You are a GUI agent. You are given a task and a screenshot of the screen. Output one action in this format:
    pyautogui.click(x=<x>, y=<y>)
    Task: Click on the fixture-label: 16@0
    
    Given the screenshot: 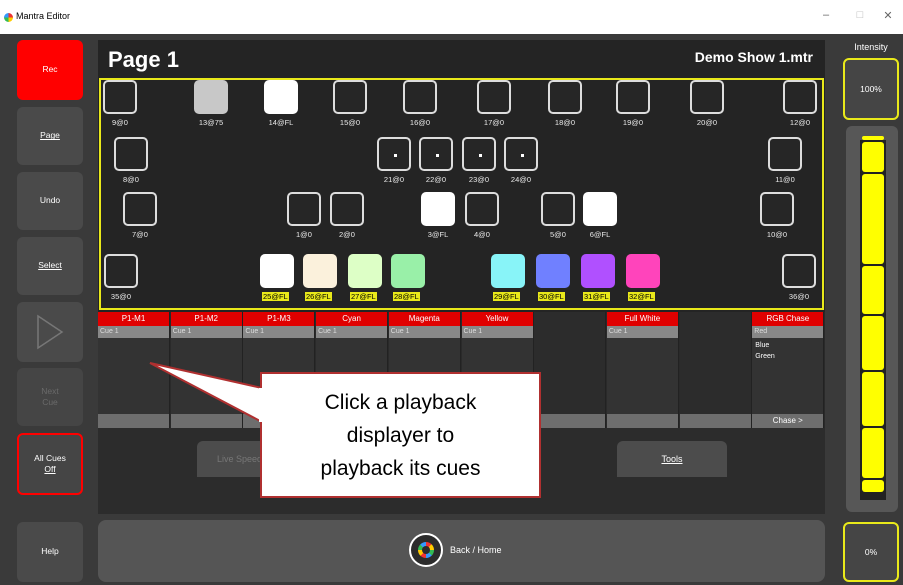 What is the action you would take?
    pyautogui.click(x=420, y=122)
    